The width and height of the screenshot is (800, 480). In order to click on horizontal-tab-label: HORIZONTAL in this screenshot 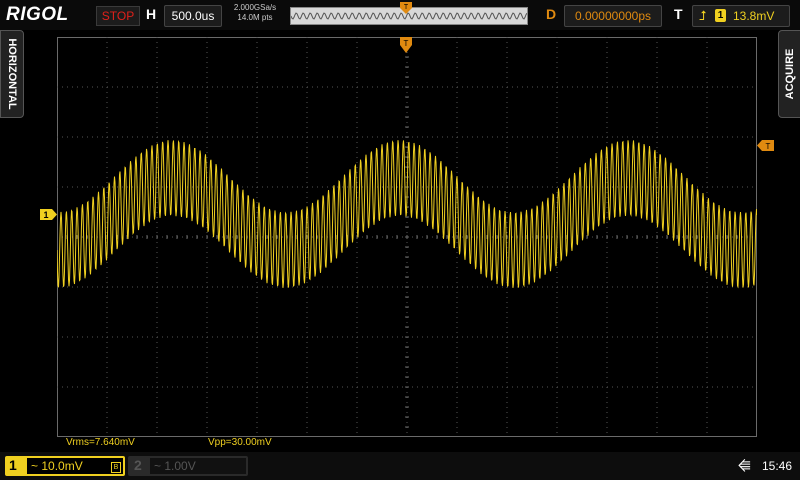, I will do `click(12, 74)`.